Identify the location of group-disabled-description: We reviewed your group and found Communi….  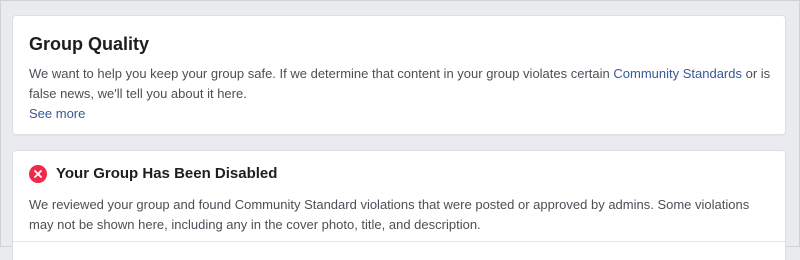
(389, 214).